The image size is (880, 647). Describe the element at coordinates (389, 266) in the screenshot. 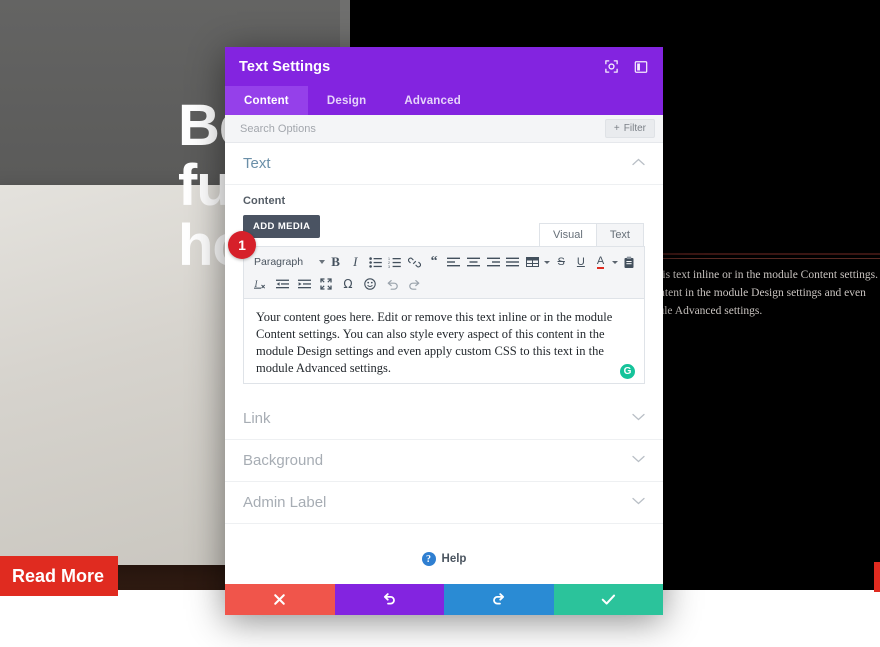

I see `svg-text: 3` at that location.